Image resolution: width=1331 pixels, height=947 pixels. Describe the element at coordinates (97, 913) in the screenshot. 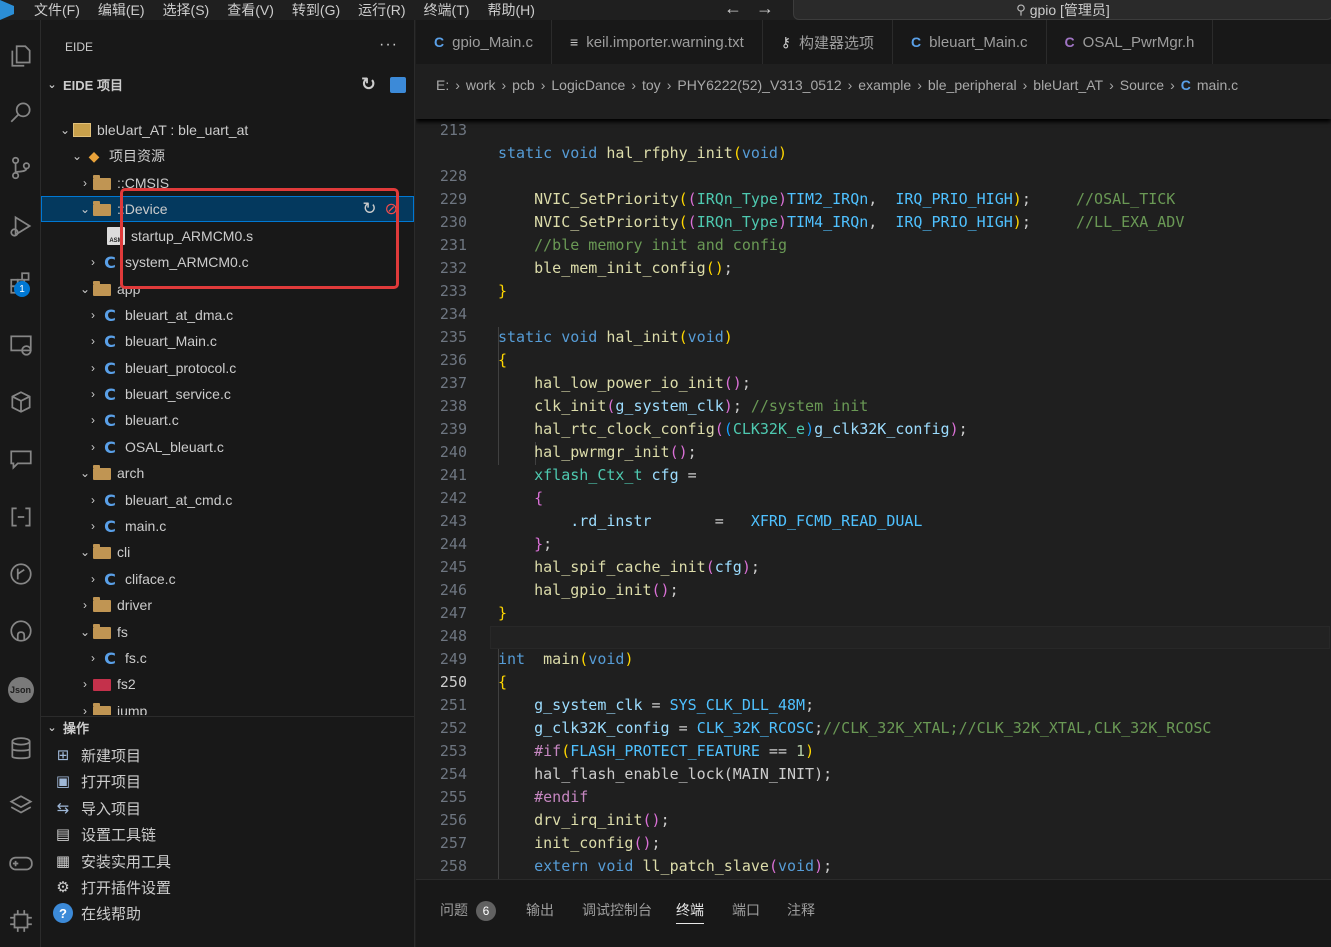

I see `online-help-item: ? 在线帮助` at that location.